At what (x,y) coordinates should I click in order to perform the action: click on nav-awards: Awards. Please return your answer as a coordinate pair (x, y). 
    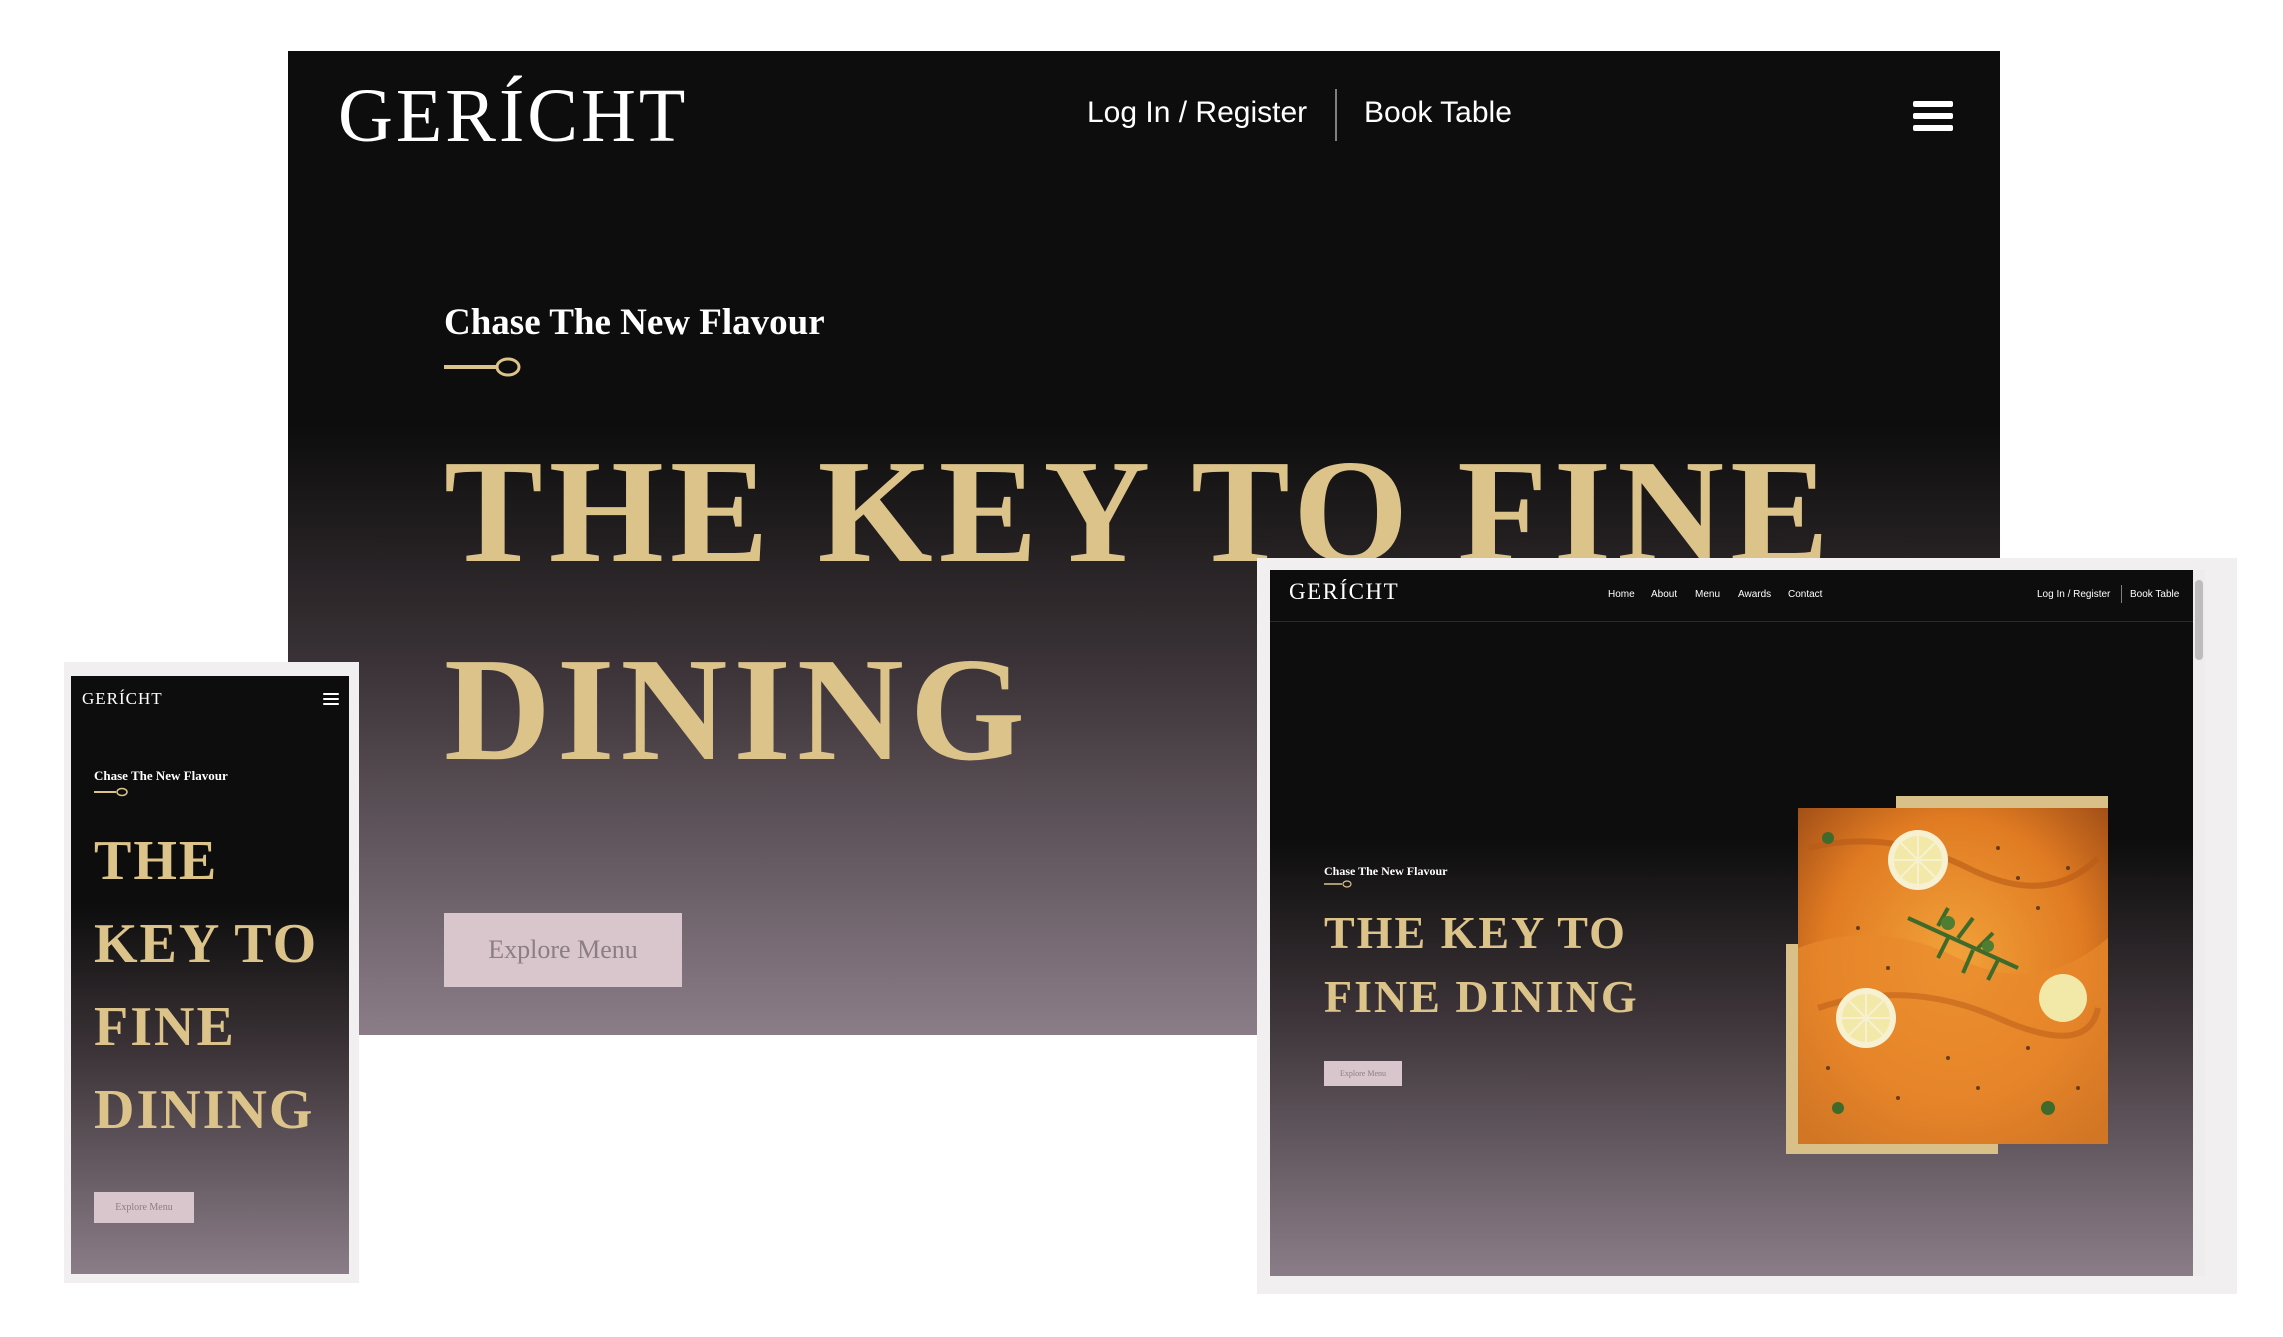
    Looking at the image, I should click on (1754, 594).